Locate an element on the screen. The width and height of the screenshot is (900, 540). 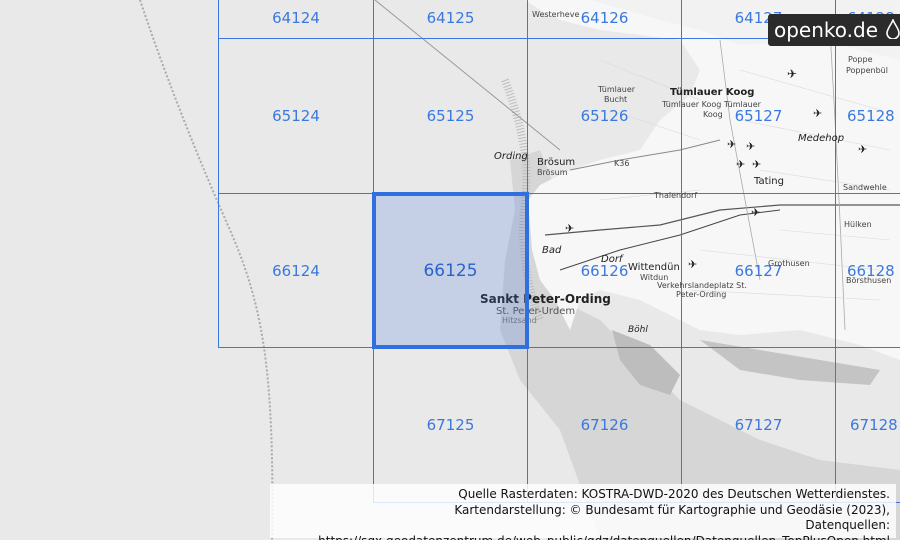
place-label: Tümlauer Koog is located at coordinates (712, 92).